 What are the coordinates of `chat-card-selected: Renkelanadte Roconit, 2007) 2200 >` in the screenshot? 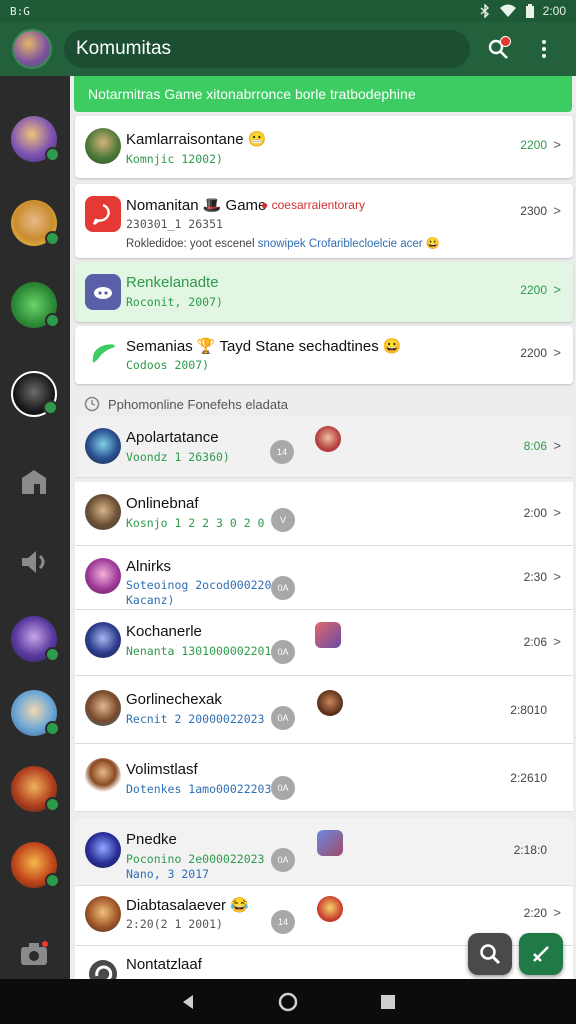 It's located at (324, 292).